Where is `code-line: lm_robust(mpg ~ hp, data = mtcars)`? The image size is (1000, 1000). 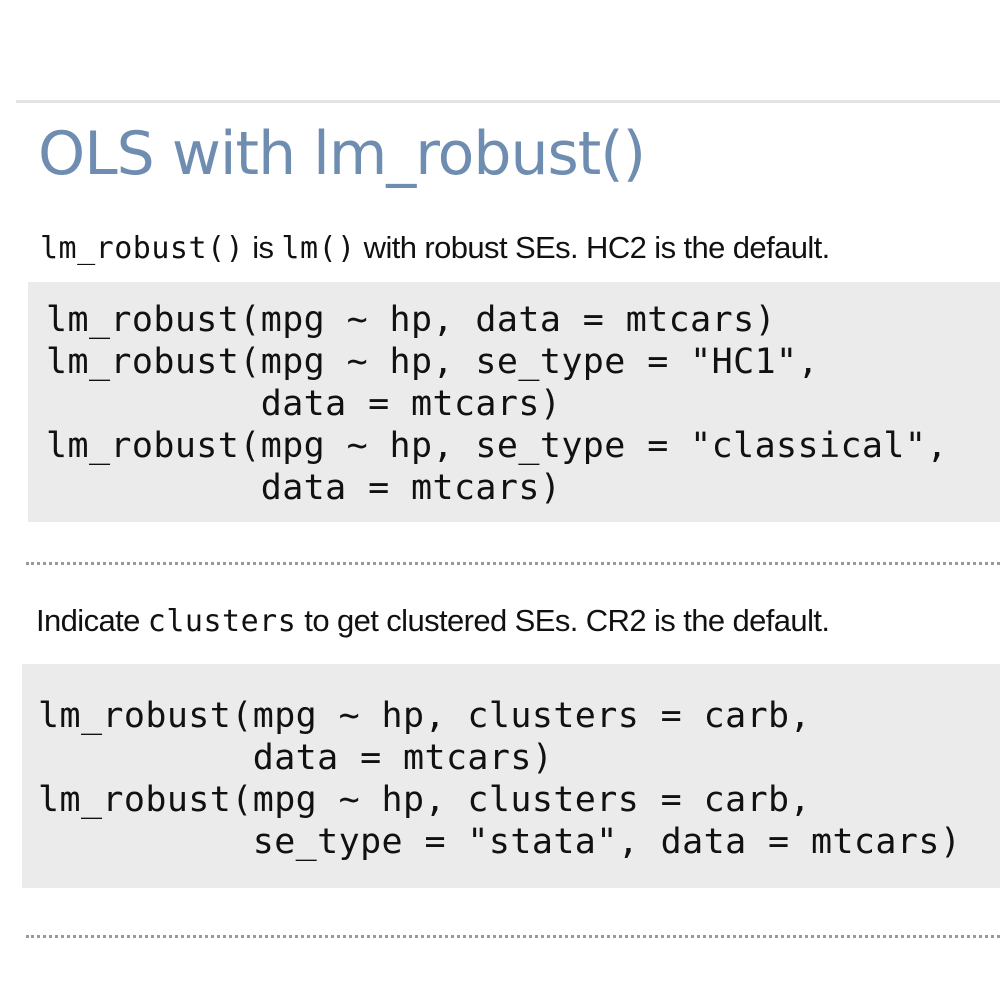 code-line: lm_robust(mpg ~ hp, data = mtcars) is located at coordinates (411, 320).